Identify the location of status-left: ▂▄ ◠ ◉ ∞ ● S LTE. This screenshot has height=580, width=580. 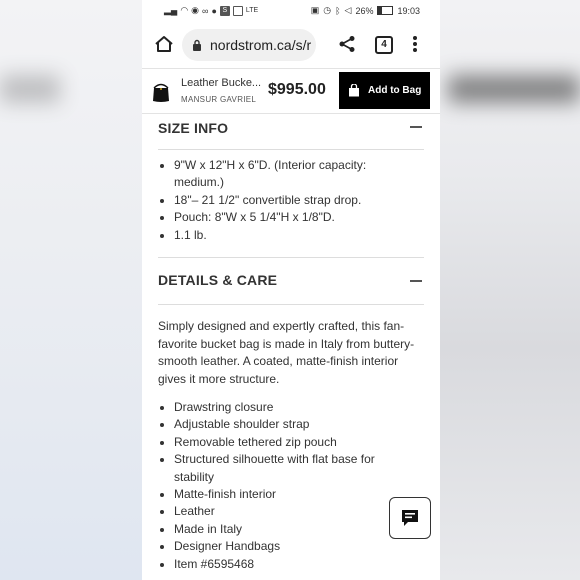
(211, 10).